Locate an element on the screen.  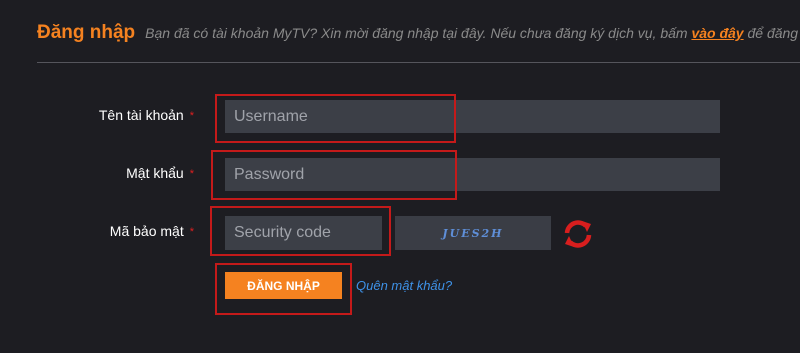
username-label: Tên tài khoản * is located at coordinates (114, 115).